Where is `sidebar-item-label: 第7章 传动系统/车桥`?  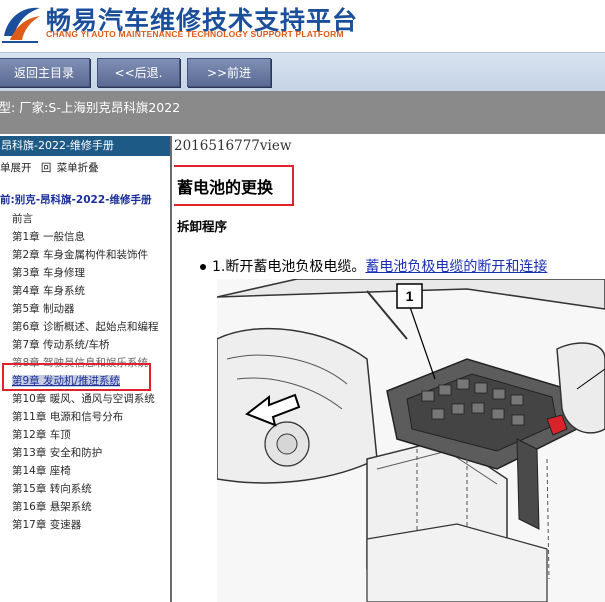 sidebar-item-label: 第7章 传动系统/车桥 is located at coordinates (61, 345).